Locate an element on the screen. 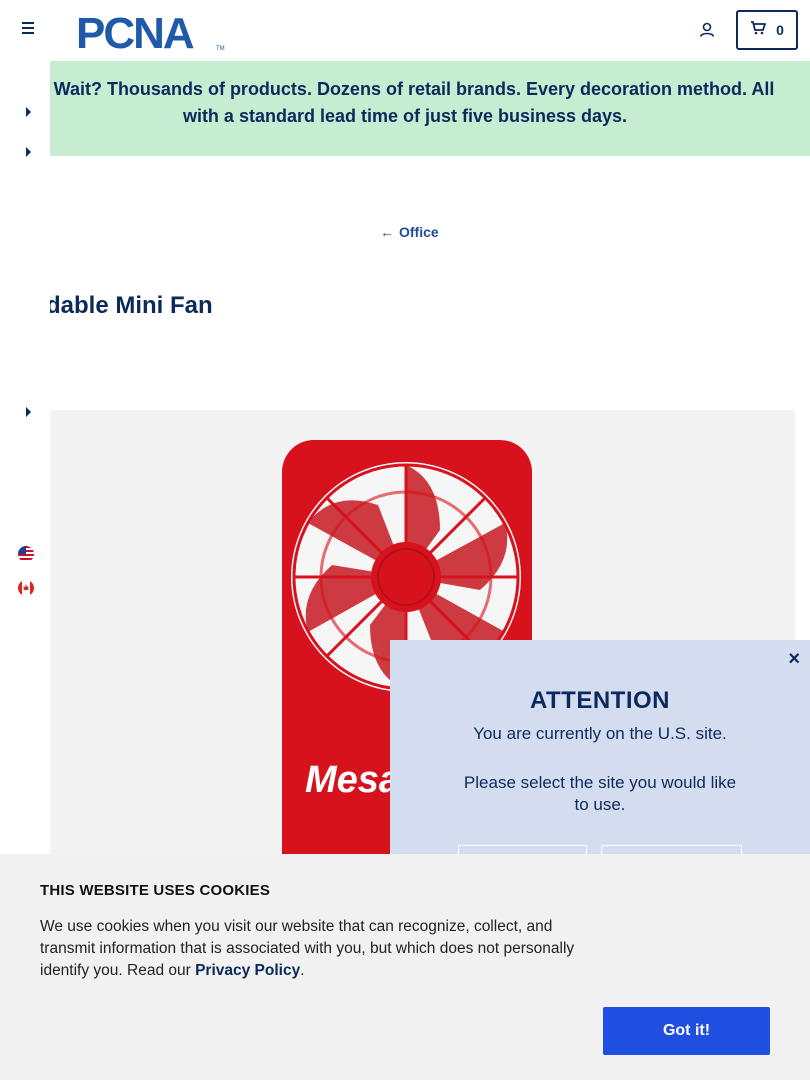 This screenshot has height=1080, width=810. us-flag-icon is located at coordinates (26, 554).